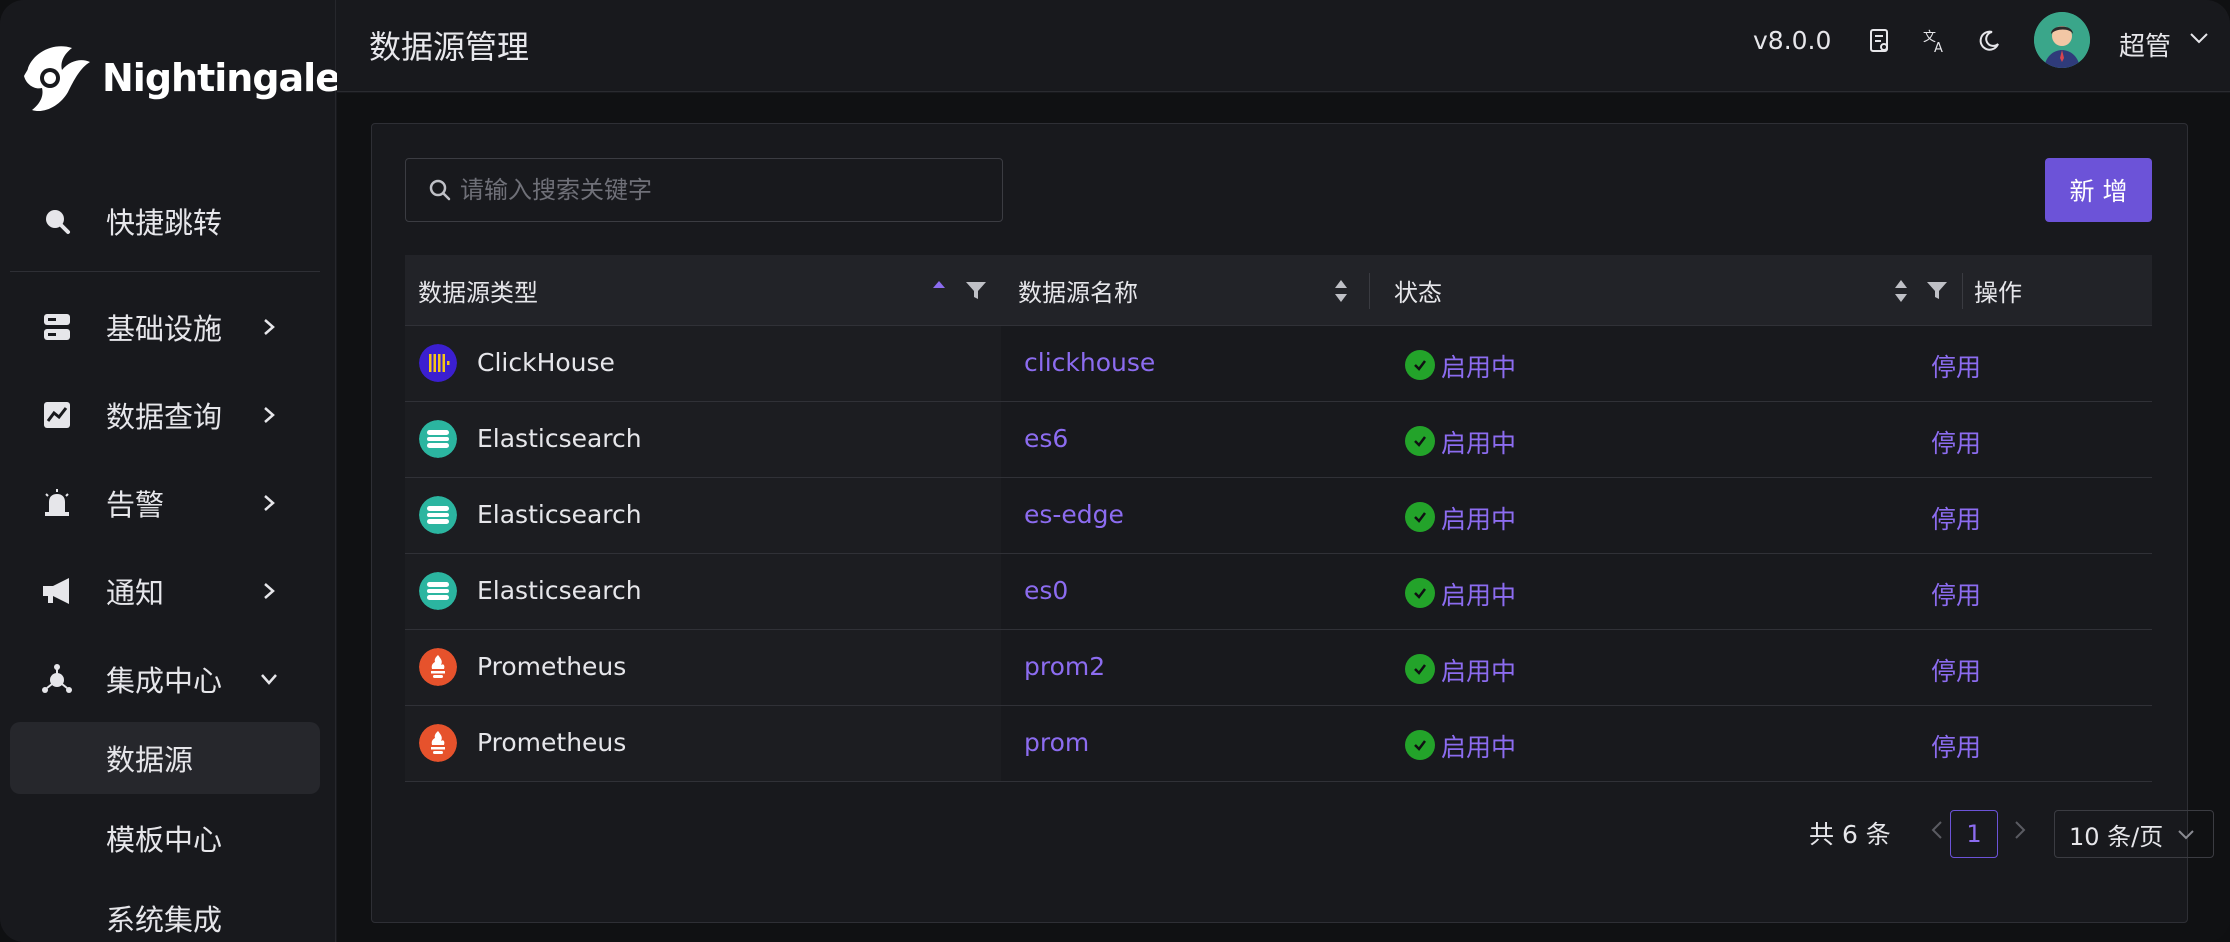  What do you see at coordinates (1938, 47) in the screenshot?
I see `svg-text: A` at bounding box center [1938, 47].